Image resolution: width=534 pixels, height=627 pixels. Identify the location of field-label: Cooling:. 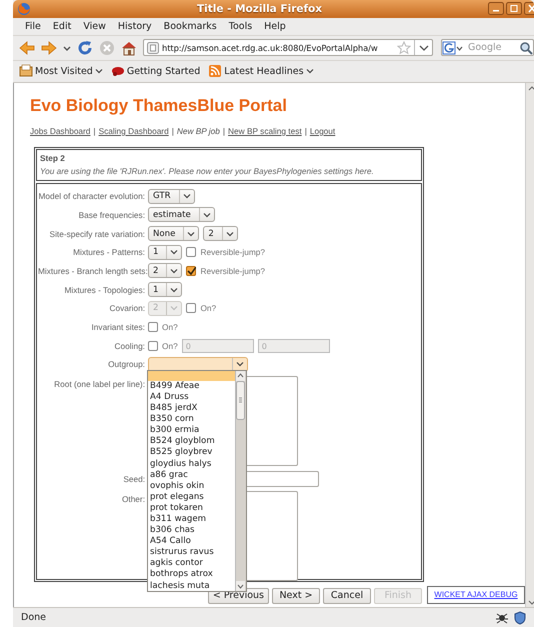
(129, 345).